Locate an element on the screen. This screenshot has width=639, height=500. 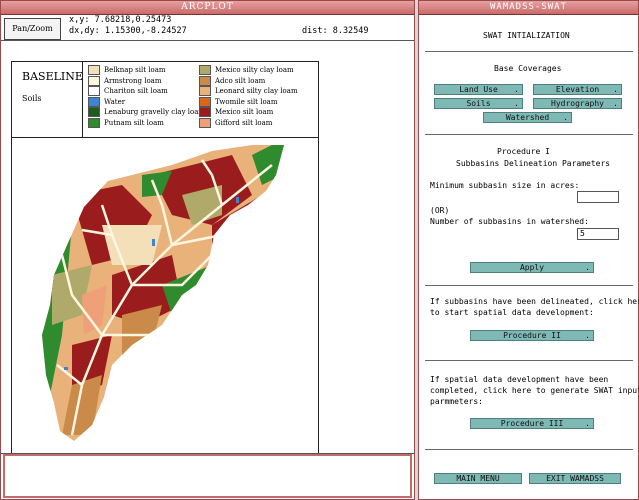
or-label: (OR) is located at coordinates (440, 210).